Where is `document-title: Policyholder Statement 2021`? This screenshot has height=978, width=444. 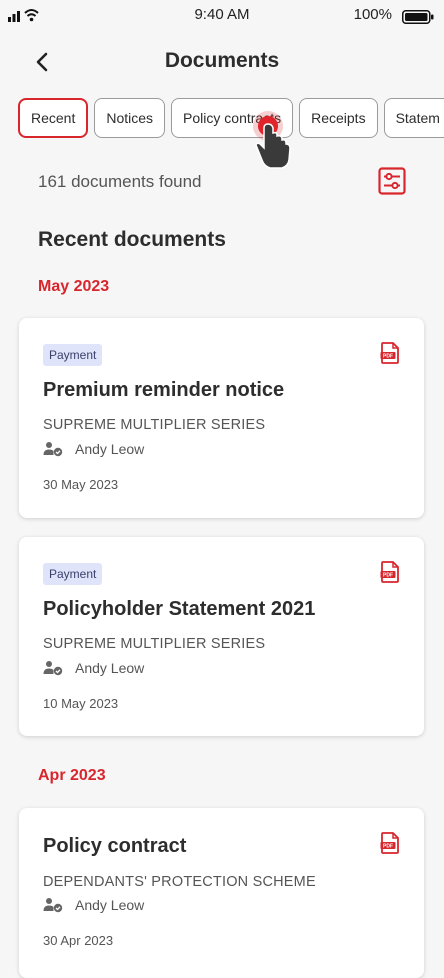 document-title: Policyholder Statement 2021 is located at coordinates (179, 609).